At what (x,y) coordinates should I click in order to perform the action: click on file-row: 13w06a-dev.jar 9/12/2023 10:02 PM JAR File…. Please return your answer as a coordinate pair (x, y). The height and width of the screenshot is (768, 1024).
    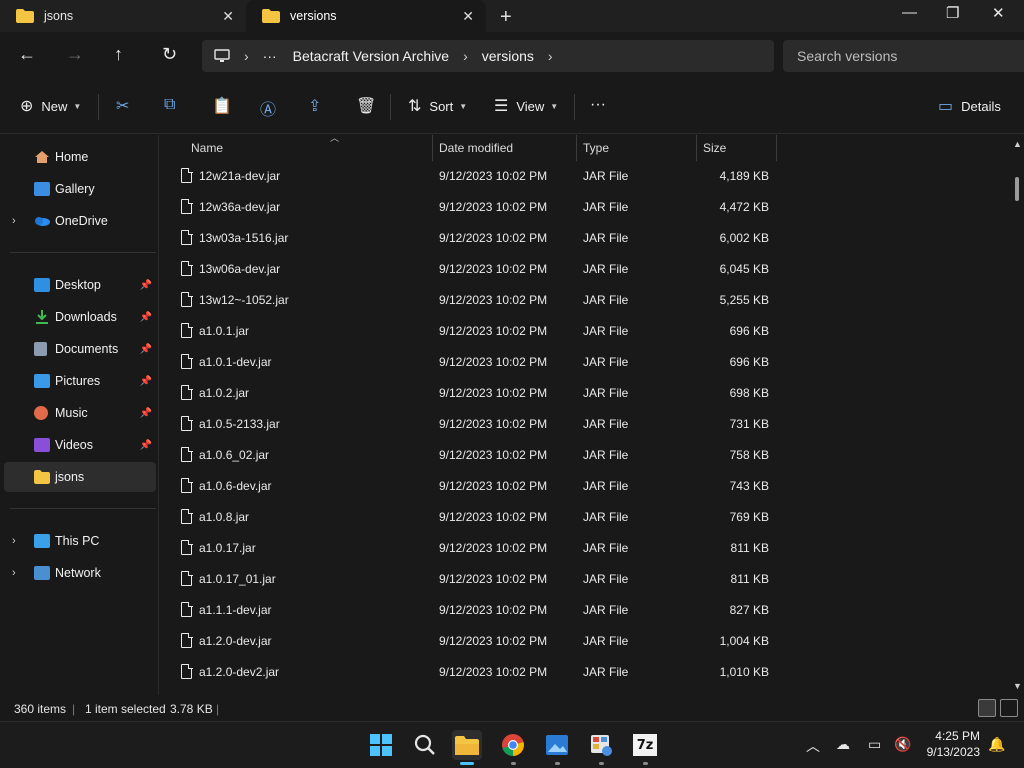
    Looking at the image, I should click on (469, 269).